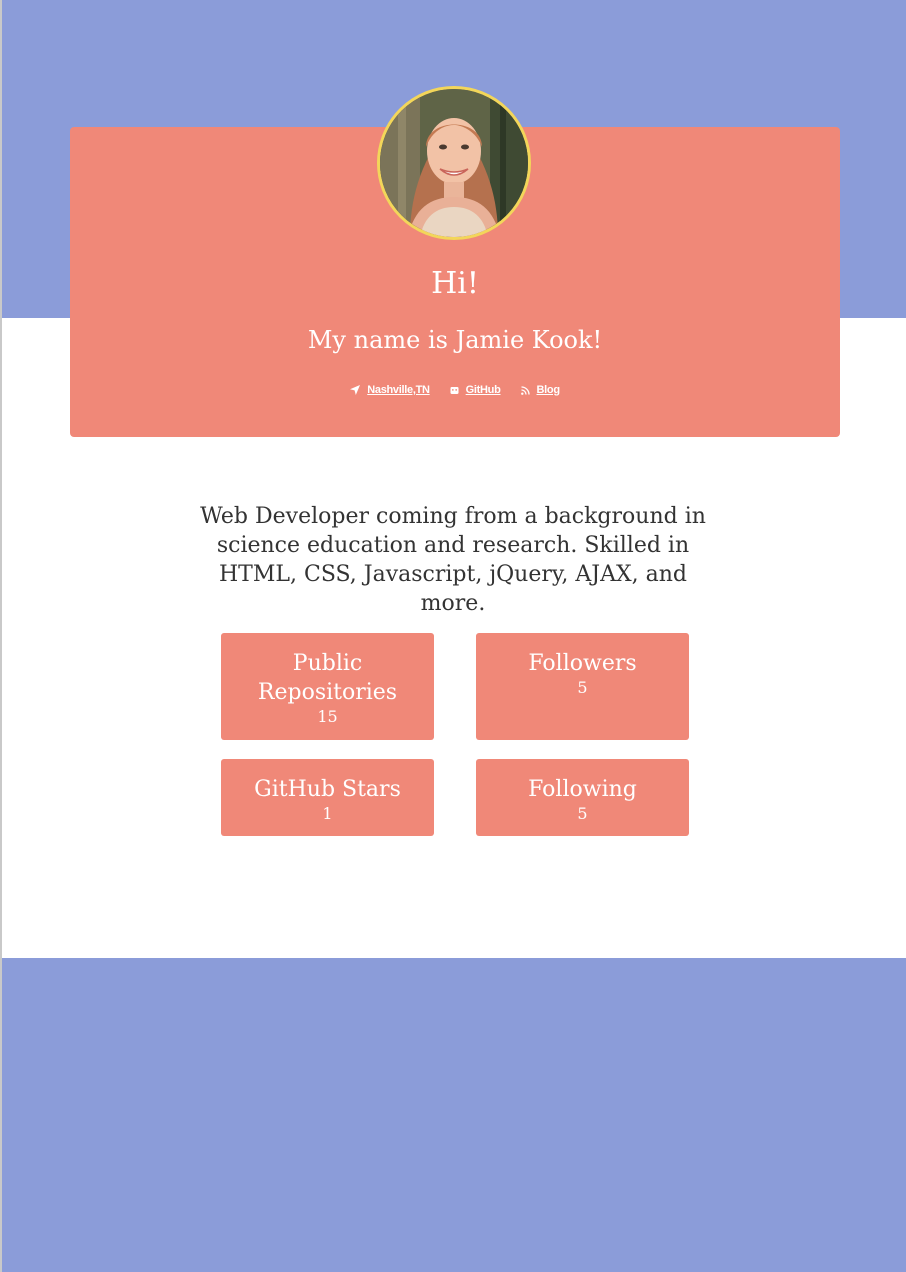 This screenshot has width=906, height=1272. What do you see at coordinates (327, 813) in the screenshot?
I see `stat-value: 1` at bounding box center [327, 813].